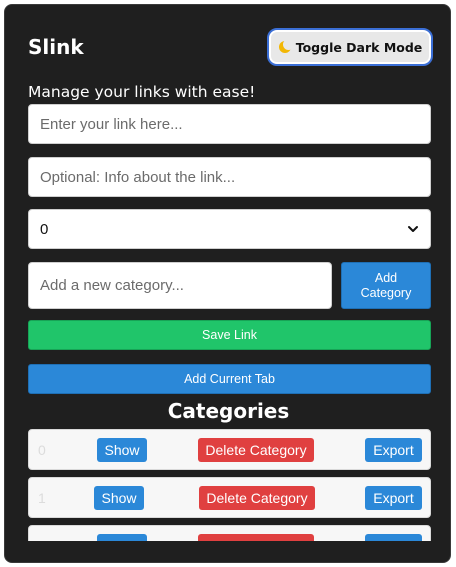 The image size is (456, 567). Describe the element at coordinates (42, 498) in the screenshot. I see `category-name: 1` at that location.